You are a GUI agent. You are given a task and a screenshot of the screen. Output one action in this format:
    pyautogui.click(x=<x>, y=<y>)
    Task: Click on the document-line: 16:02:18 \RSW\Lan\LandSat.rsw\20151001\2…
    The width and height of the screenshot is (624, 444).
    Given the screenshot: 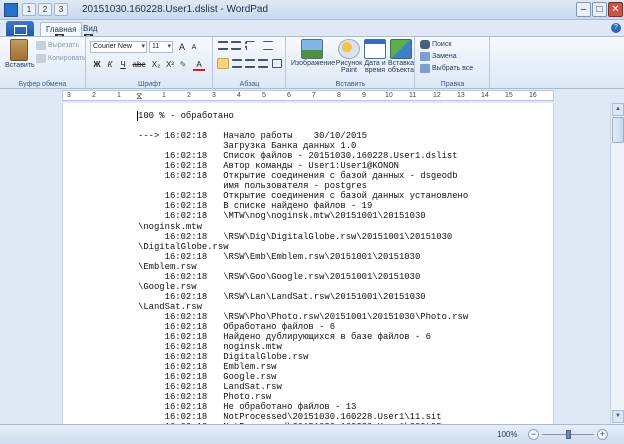 What is the action you would take?
    pyautogui.click(x=282, y=296)
    